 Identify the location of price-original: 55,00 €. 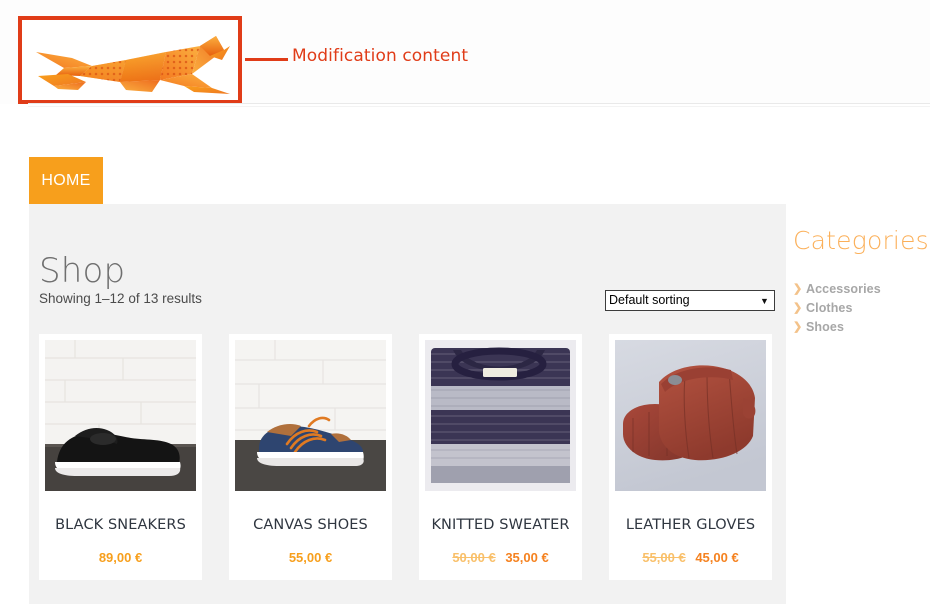
(664, 557).